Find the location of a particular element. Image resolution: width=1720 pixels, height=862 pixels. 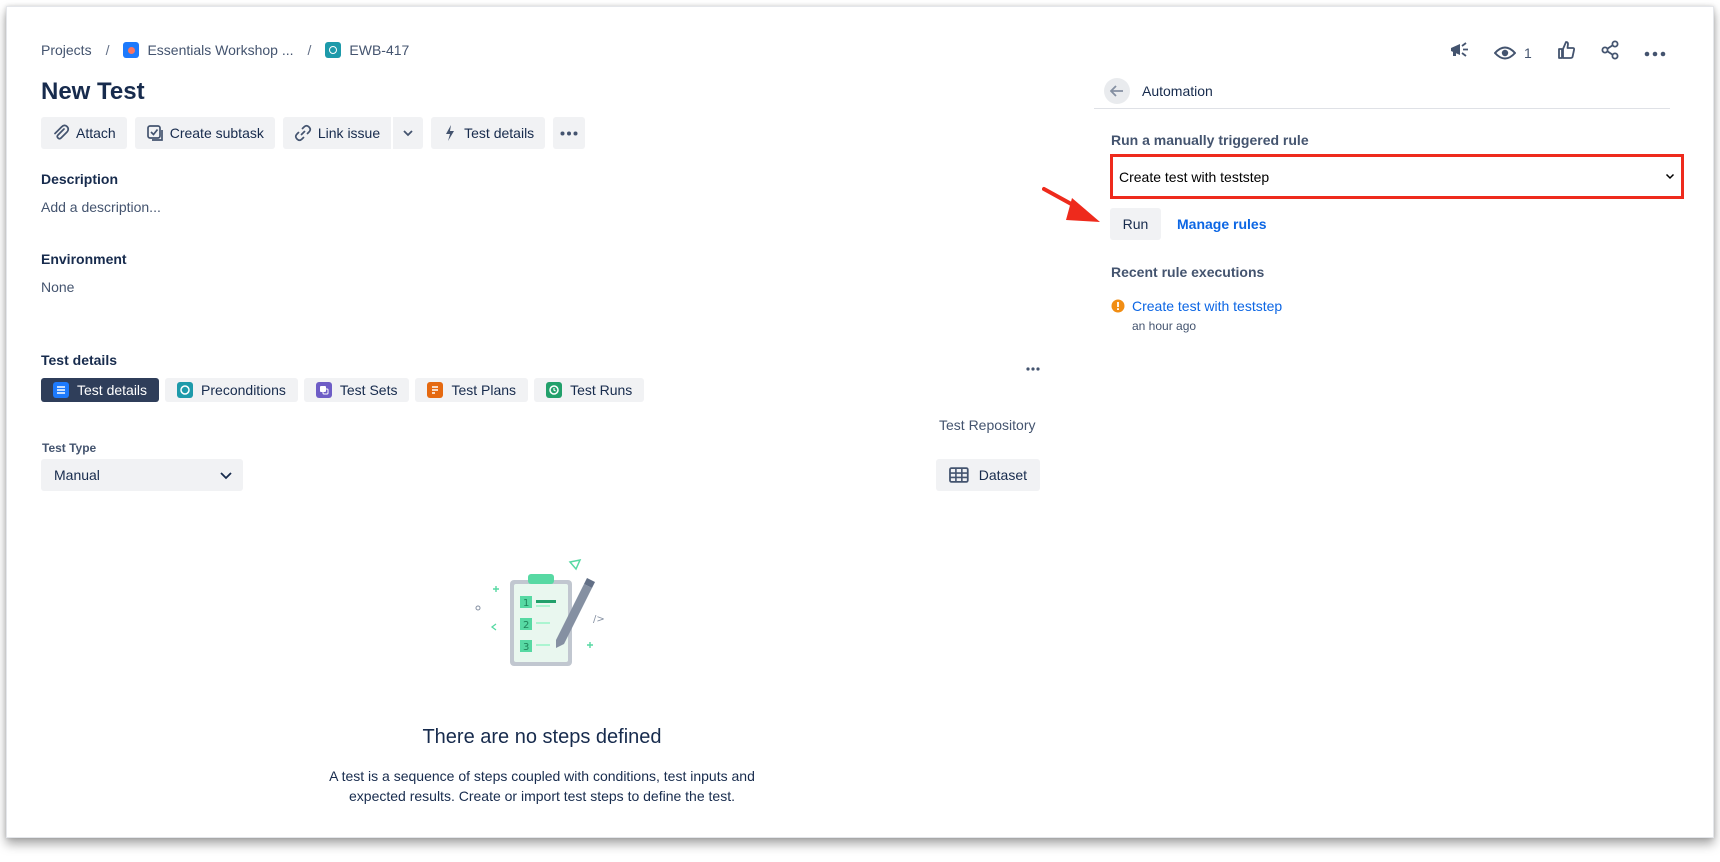

rule-select: Create test with teststep is located at coordinates (1397, 176).